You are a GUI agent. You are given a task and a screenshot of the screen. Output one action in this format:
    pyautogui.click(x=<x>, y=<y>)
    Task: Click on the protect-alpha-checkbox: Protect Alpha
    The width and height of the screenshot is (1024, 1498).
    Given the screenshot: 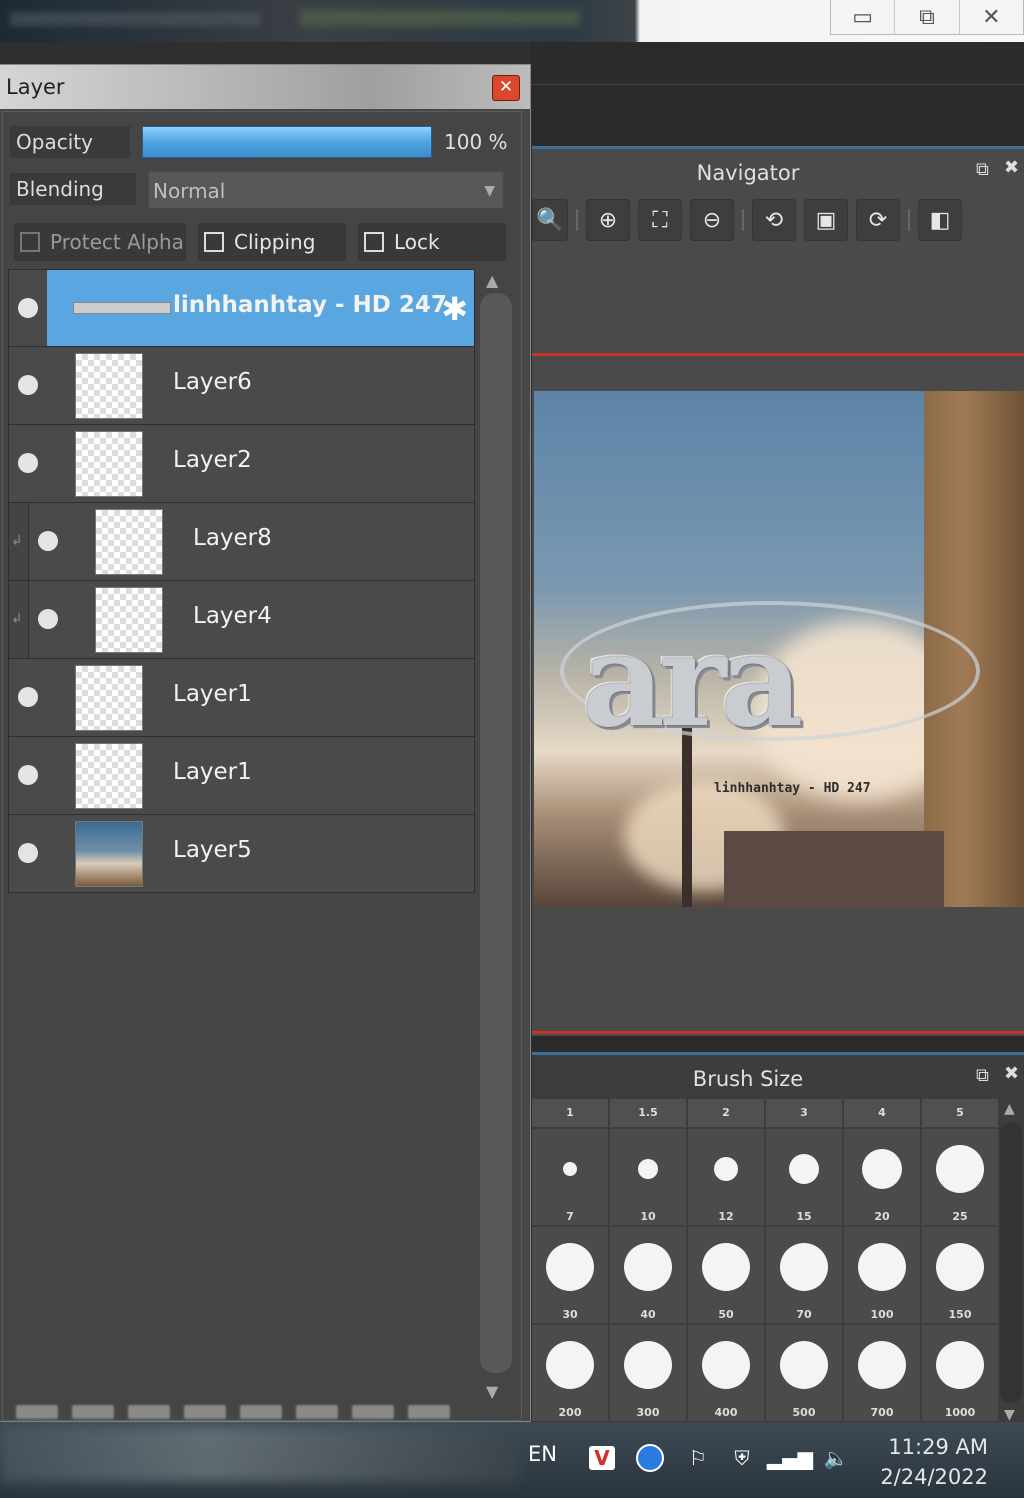 What is the action you would take?
    pyautogui.click(x=100, y=242)
    